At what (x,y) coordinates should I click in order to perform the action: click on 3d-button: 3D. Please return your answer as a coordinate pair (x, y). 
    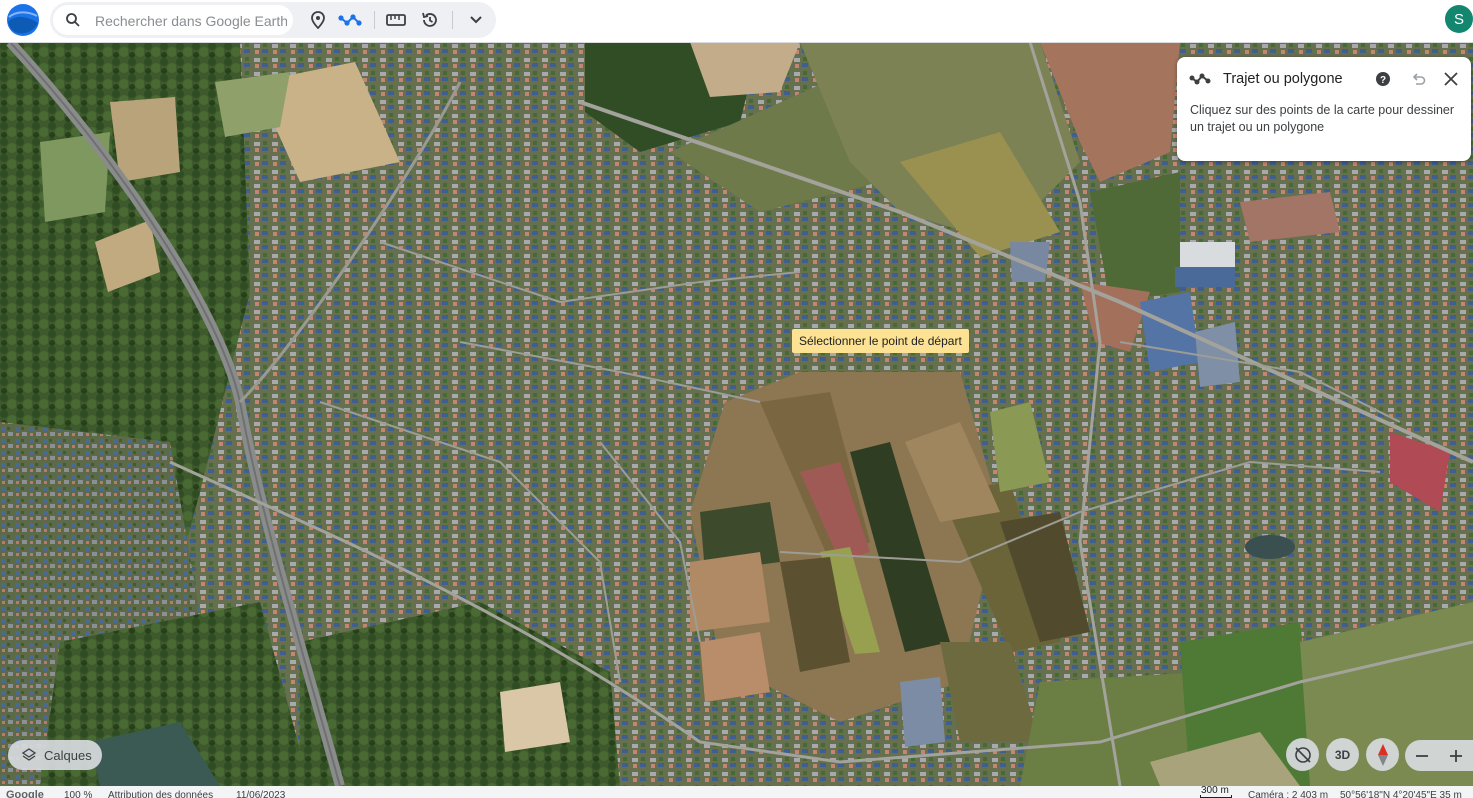
    Looking at the image, I should click on (1342, 754).